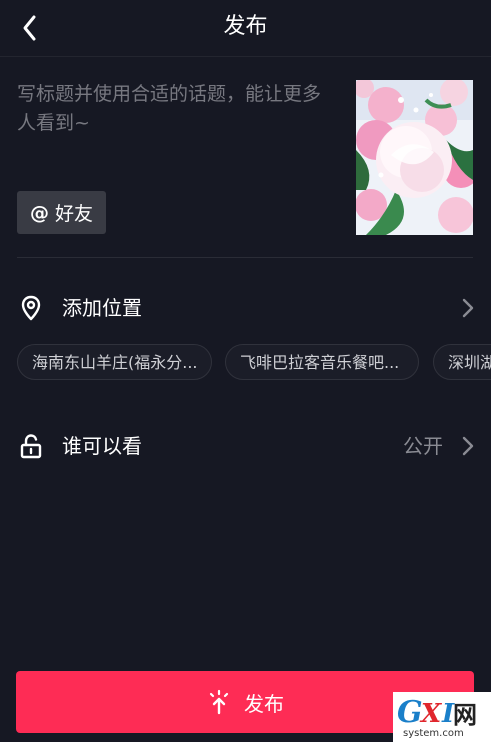 Image resolution: width=491 pixels, height=742 pixels. What do you see at coordinates (31, 308) in the screenshot?
I see `location-pin-icon` at bounding box center [31, 308].